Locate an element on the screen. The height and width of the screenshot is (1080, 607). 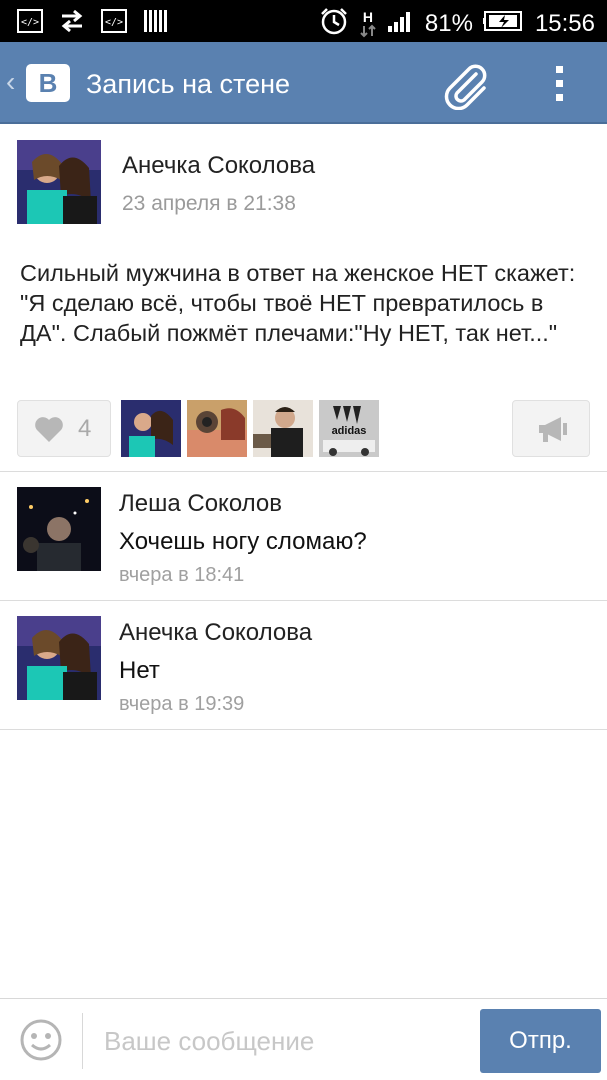
comment-date: вчера в 19:39 is located at coordinates (182, 704).